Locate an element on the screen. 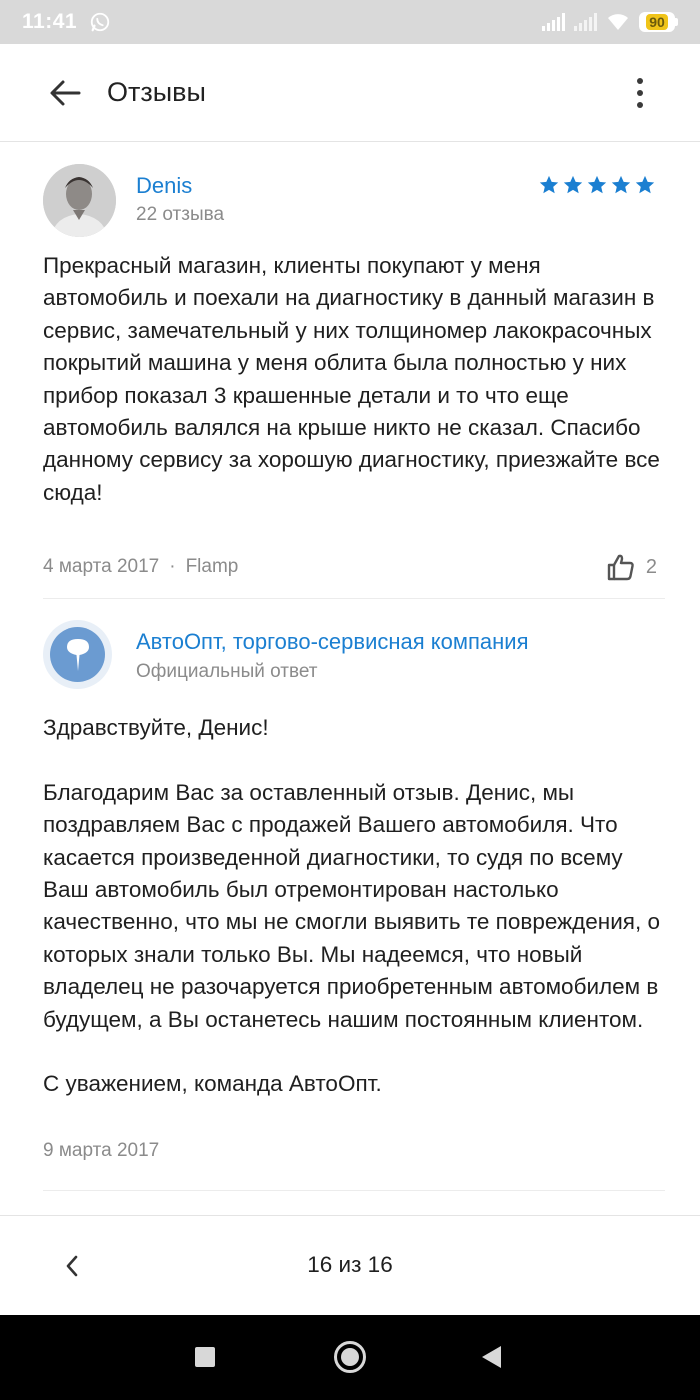 Image resolution: width=700 pixels, height=1400 pixels. battery-icon: 90 is located at coordinates (658, 22).